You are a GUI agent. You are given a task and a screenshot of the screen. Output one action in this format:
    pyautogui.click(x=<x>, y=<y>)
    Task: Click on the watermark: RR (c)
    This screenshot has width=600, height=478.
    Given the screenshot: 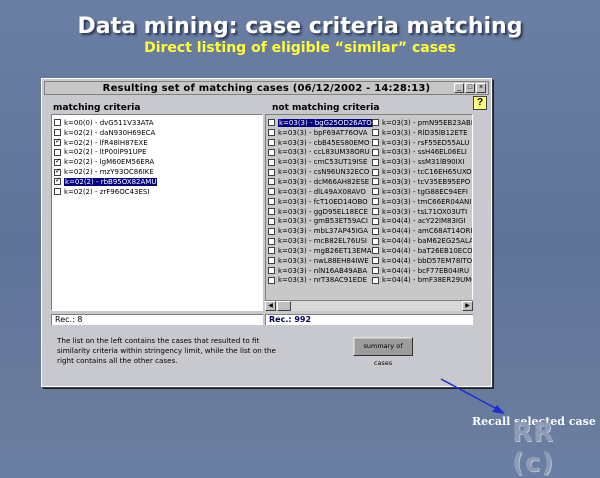 What is the action you would take?
    pyautogui.click(x=533, y=448)
    